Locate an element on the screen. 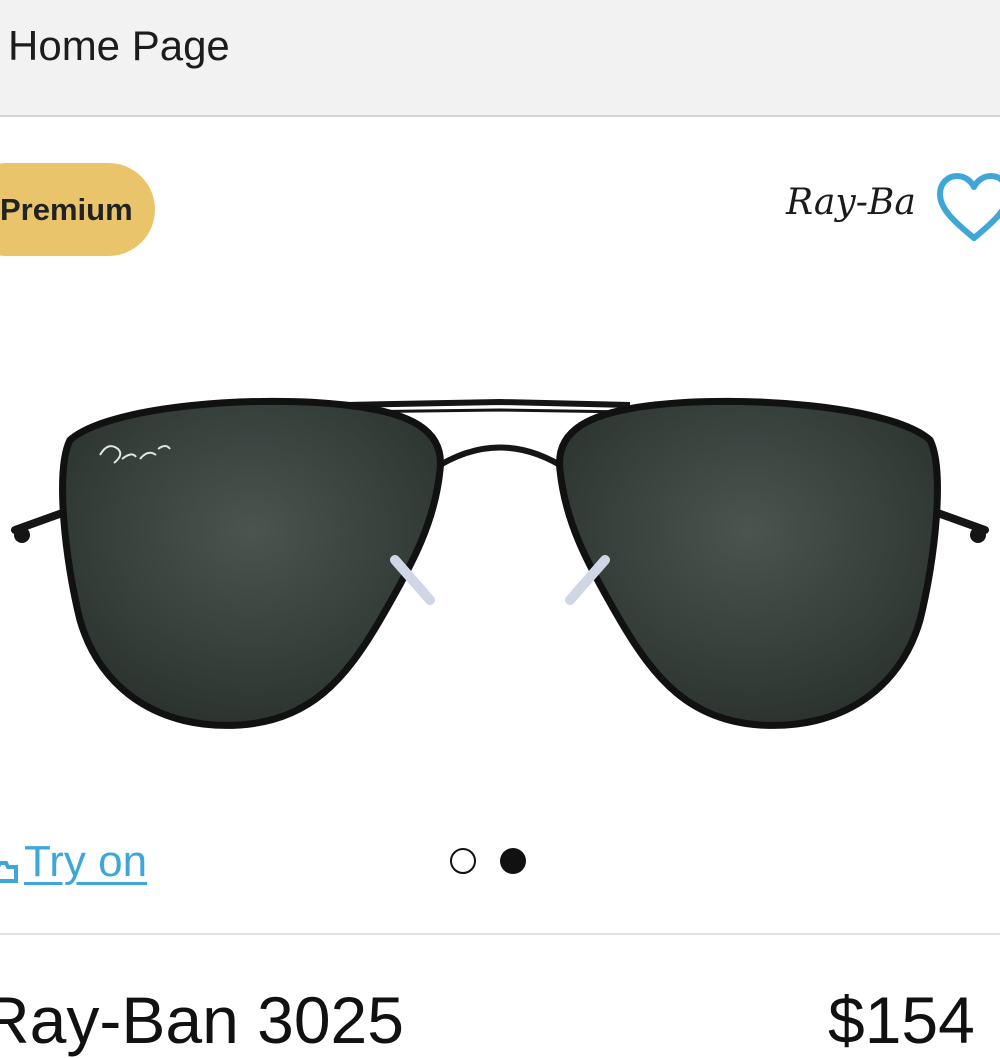  svg-text: Ray-Ban is located at coordinates (849, 202).